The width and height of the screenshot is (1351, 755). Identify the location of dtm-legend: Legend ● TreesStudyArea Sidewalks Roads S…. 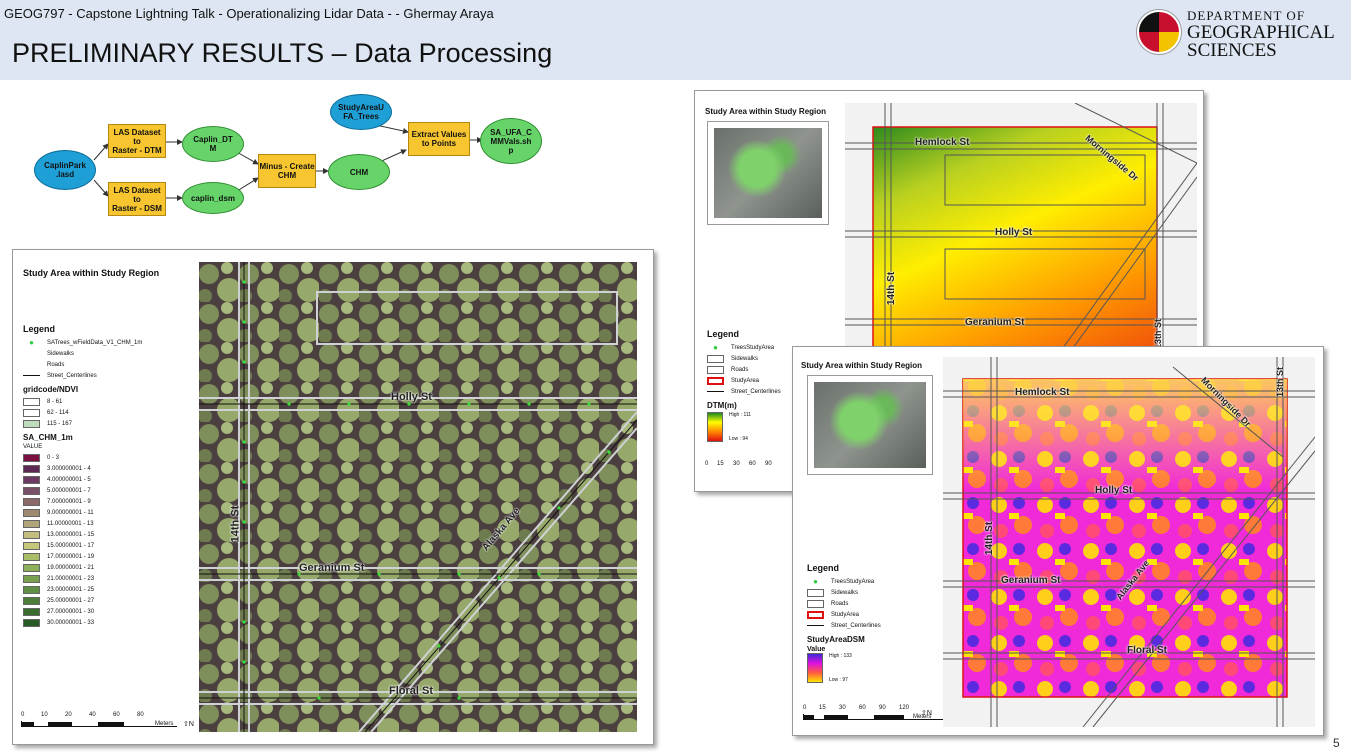
(752, 386).